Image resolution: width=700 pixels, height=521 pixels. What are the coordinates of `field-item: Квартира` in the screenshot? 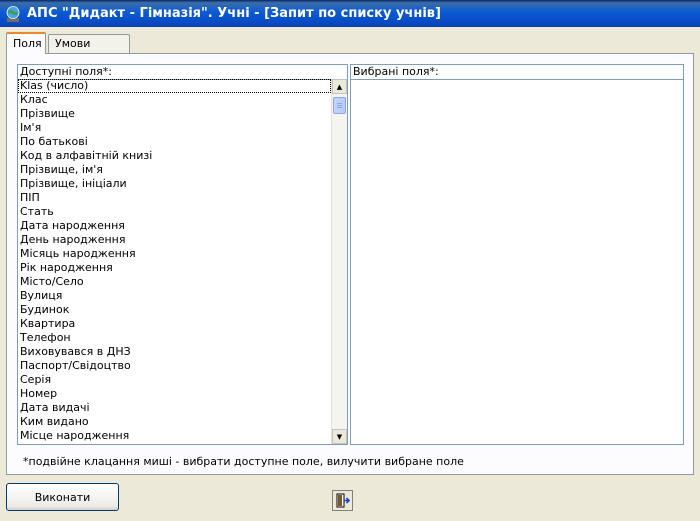 It's located at (174, 324).